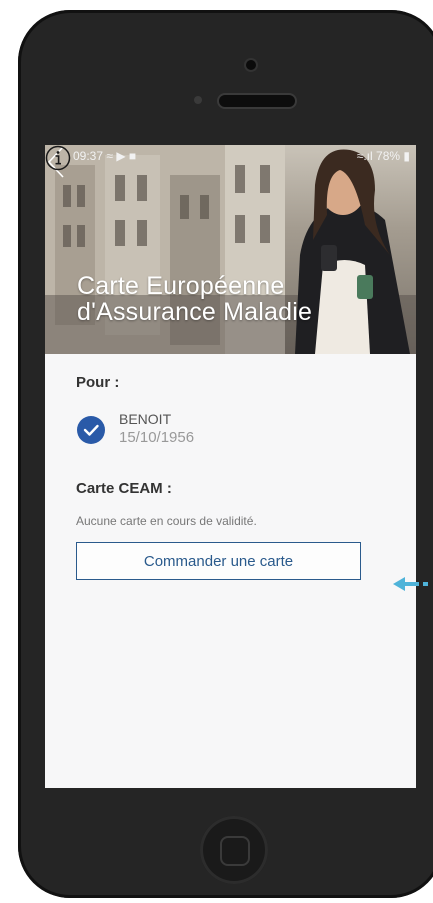 The image size is (433, 903). I want to click on status-bar-left: 09:37 ≈ ▶ ■, so click(104, 156).